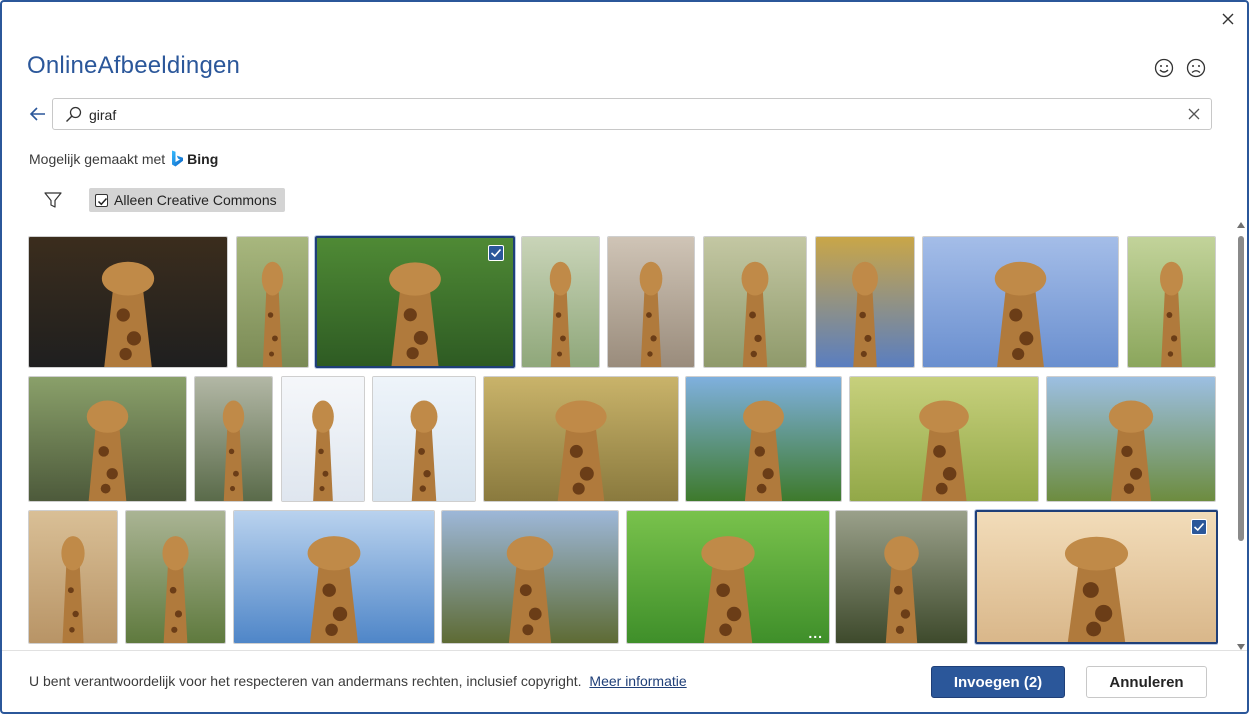  Describe the element at coordinates (1228, 19) in the screenshot. I see `close-icon` at that location.